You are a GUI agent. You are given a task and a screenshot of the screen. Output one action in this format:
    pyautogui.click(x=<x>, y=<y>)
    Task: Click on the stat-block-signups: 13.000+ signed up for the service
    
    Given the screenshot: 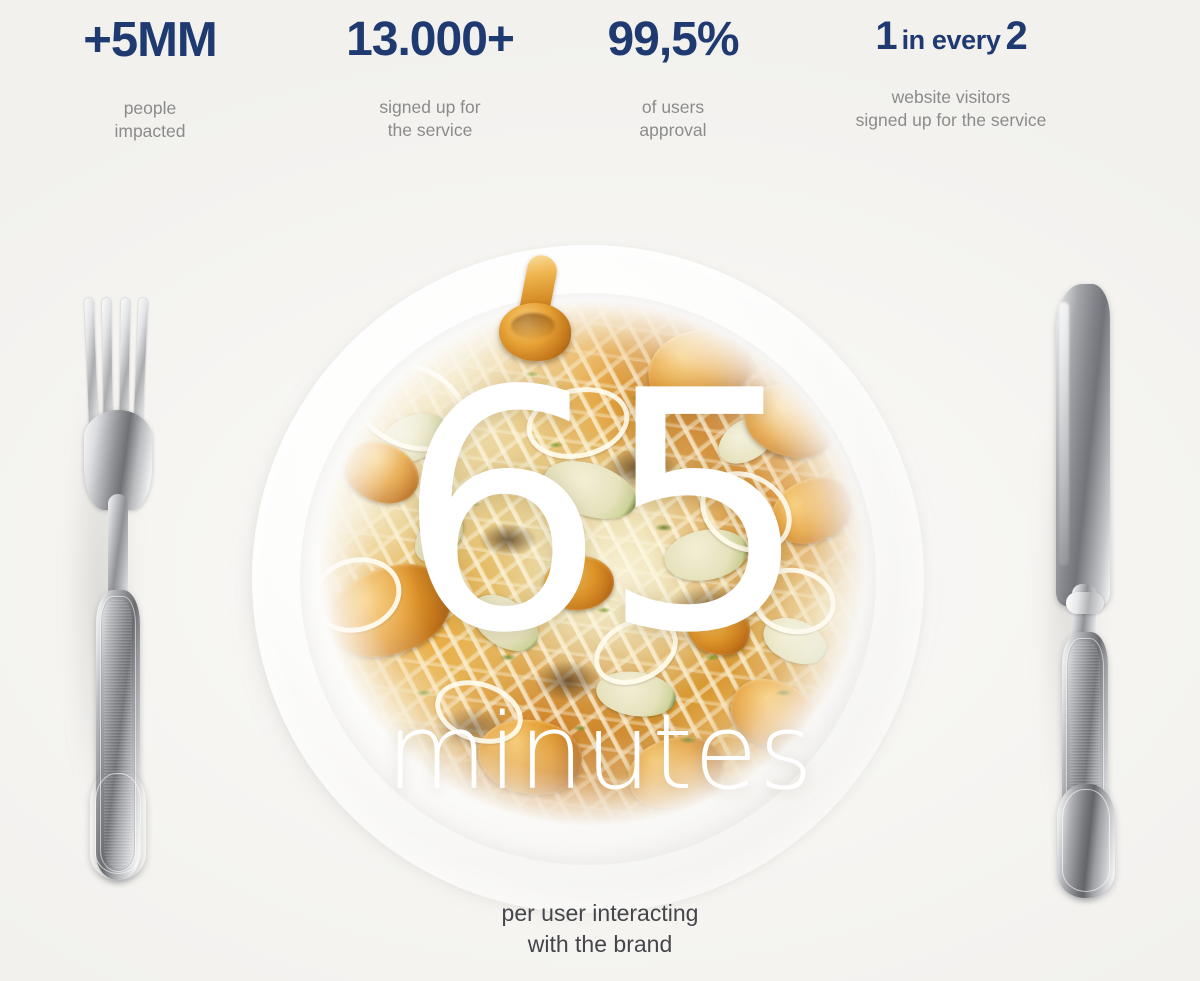 What is the action you would take?
    pyautogui.click(x=430, y=88)
    